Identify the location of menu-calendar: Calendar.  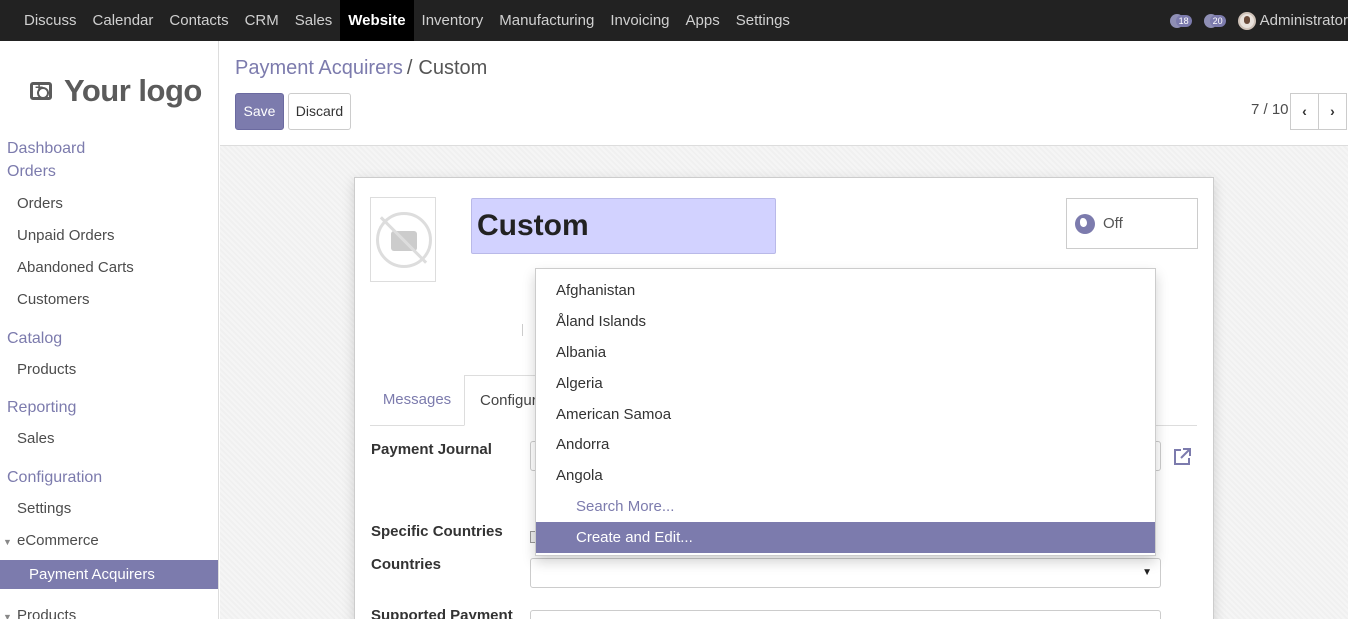
(123, 20).